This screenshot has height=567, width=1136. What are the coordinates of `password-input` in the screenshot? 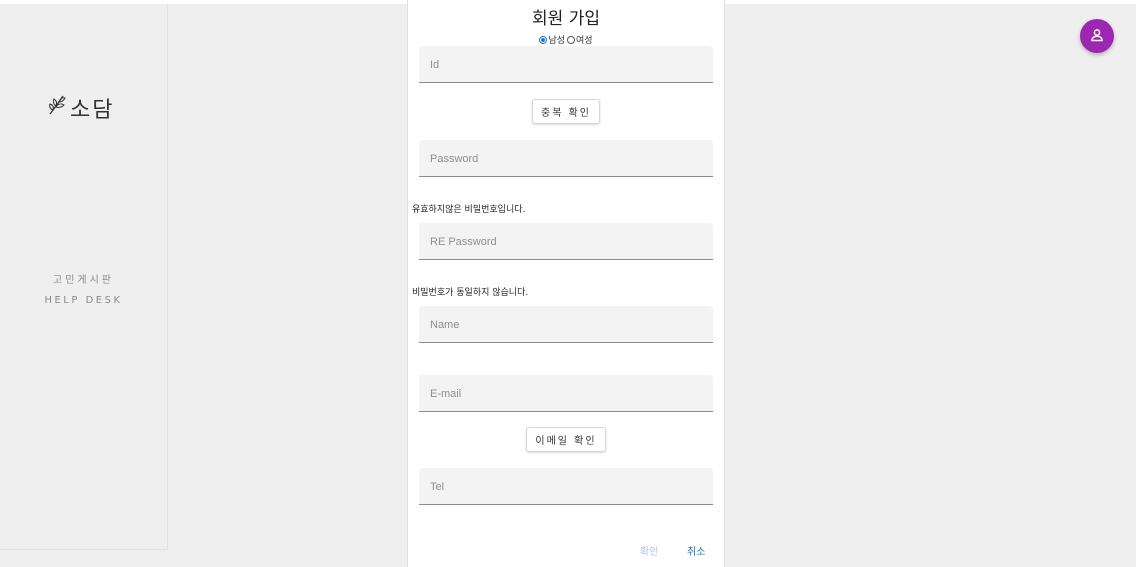 It's located at (566, 158).